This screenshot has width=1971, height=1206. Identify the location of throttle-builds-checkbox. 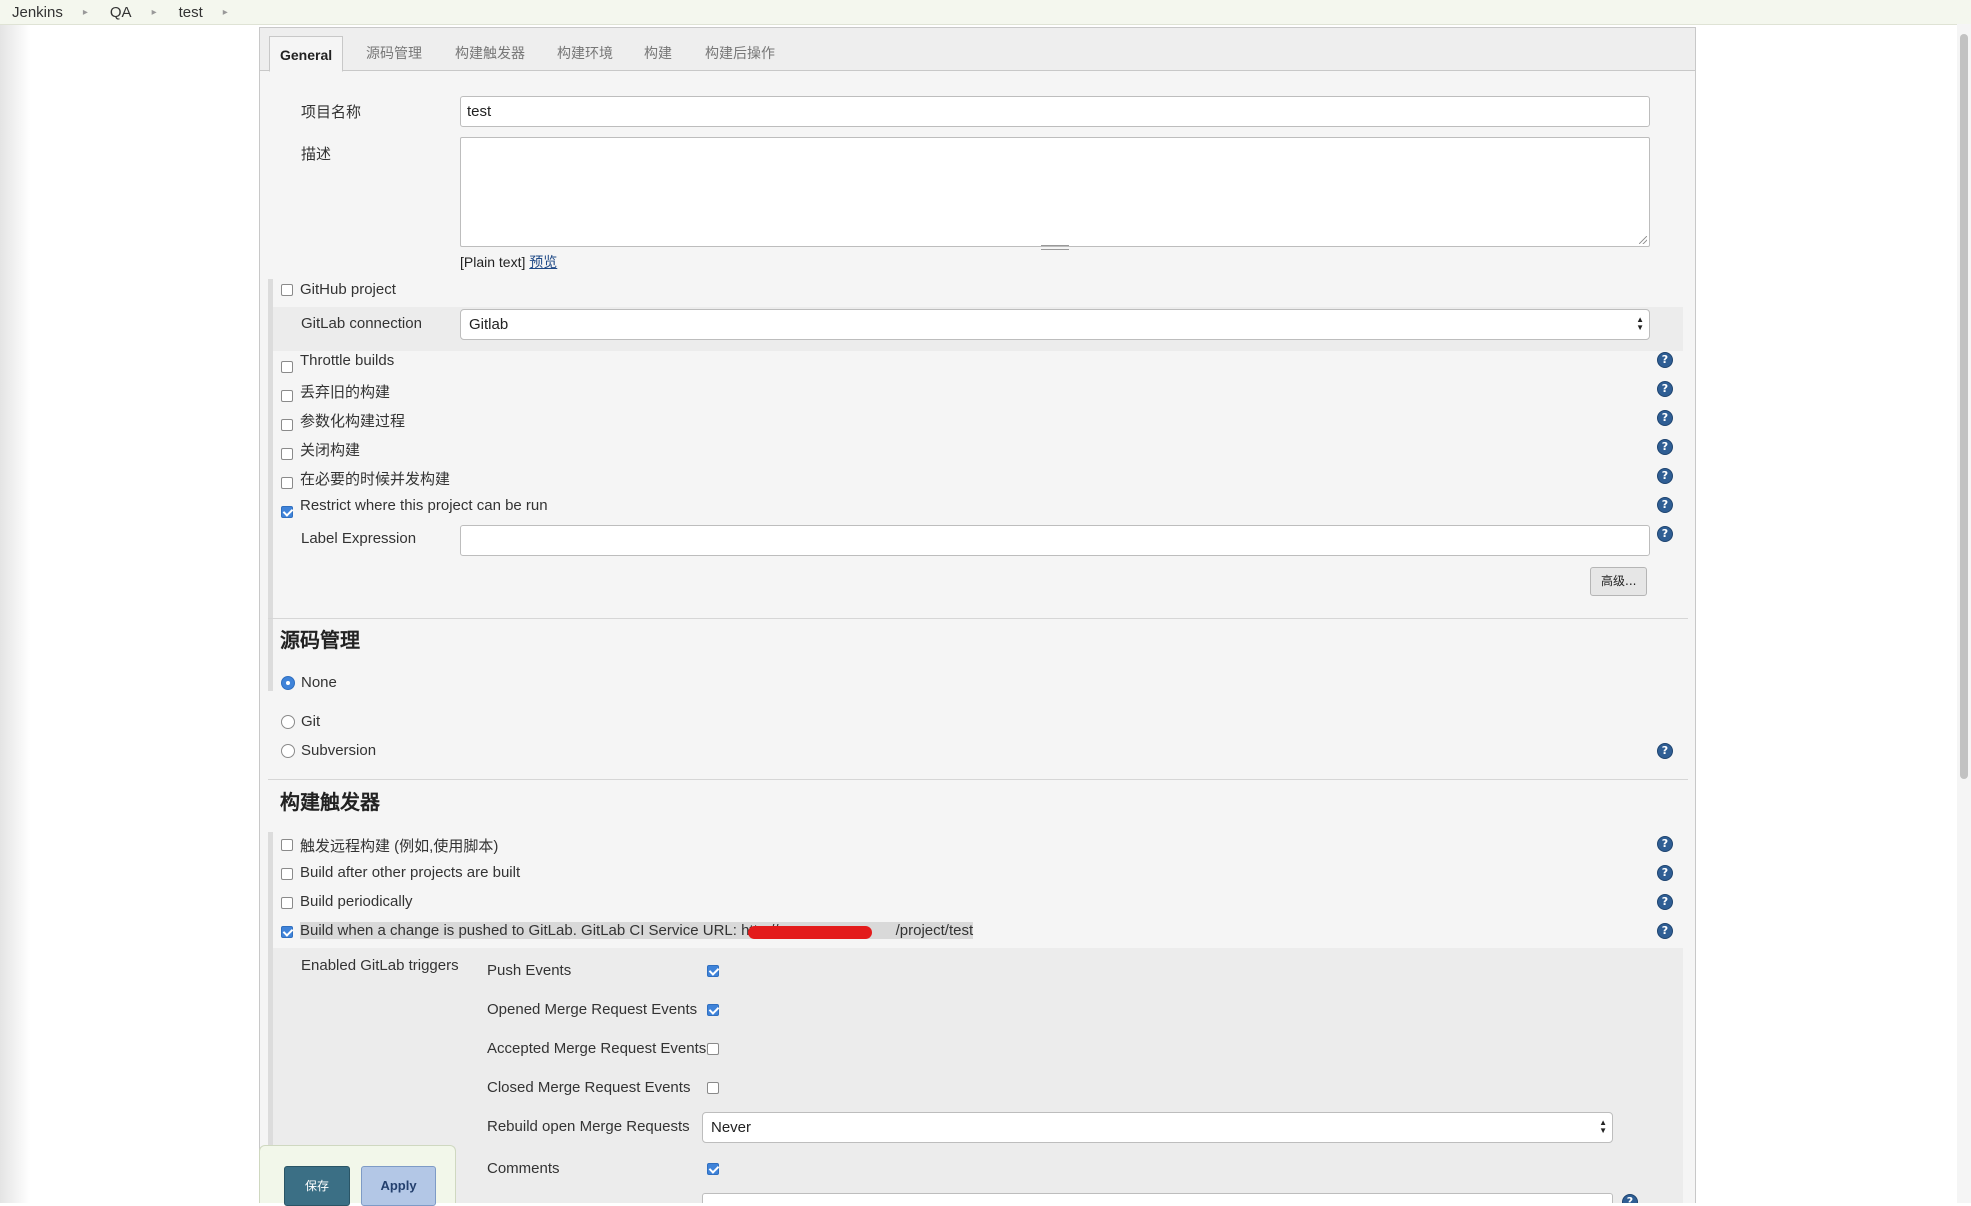
(287, 367).